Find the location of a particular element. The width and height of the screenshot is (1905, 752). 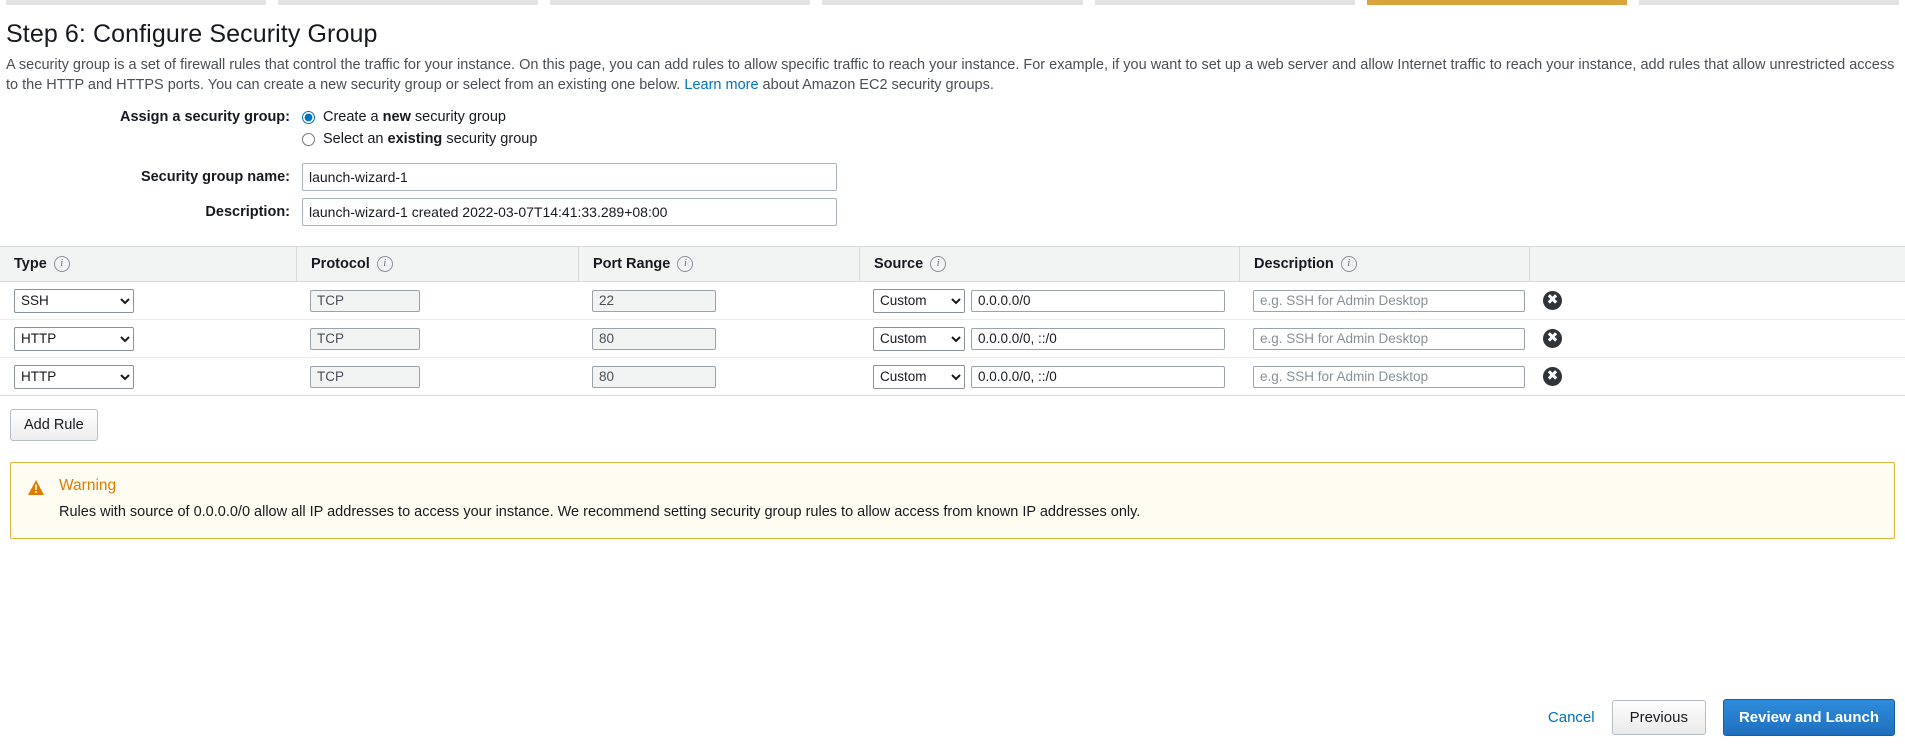

table-row: SSH Custom ✖ is located at coordinates (952, 301).